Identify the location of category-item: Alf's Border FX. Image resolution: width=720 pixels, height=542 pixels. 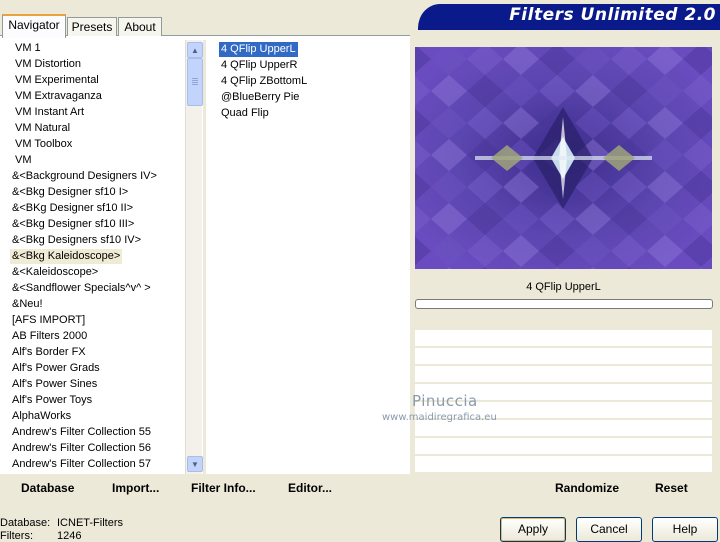
(49, 352).